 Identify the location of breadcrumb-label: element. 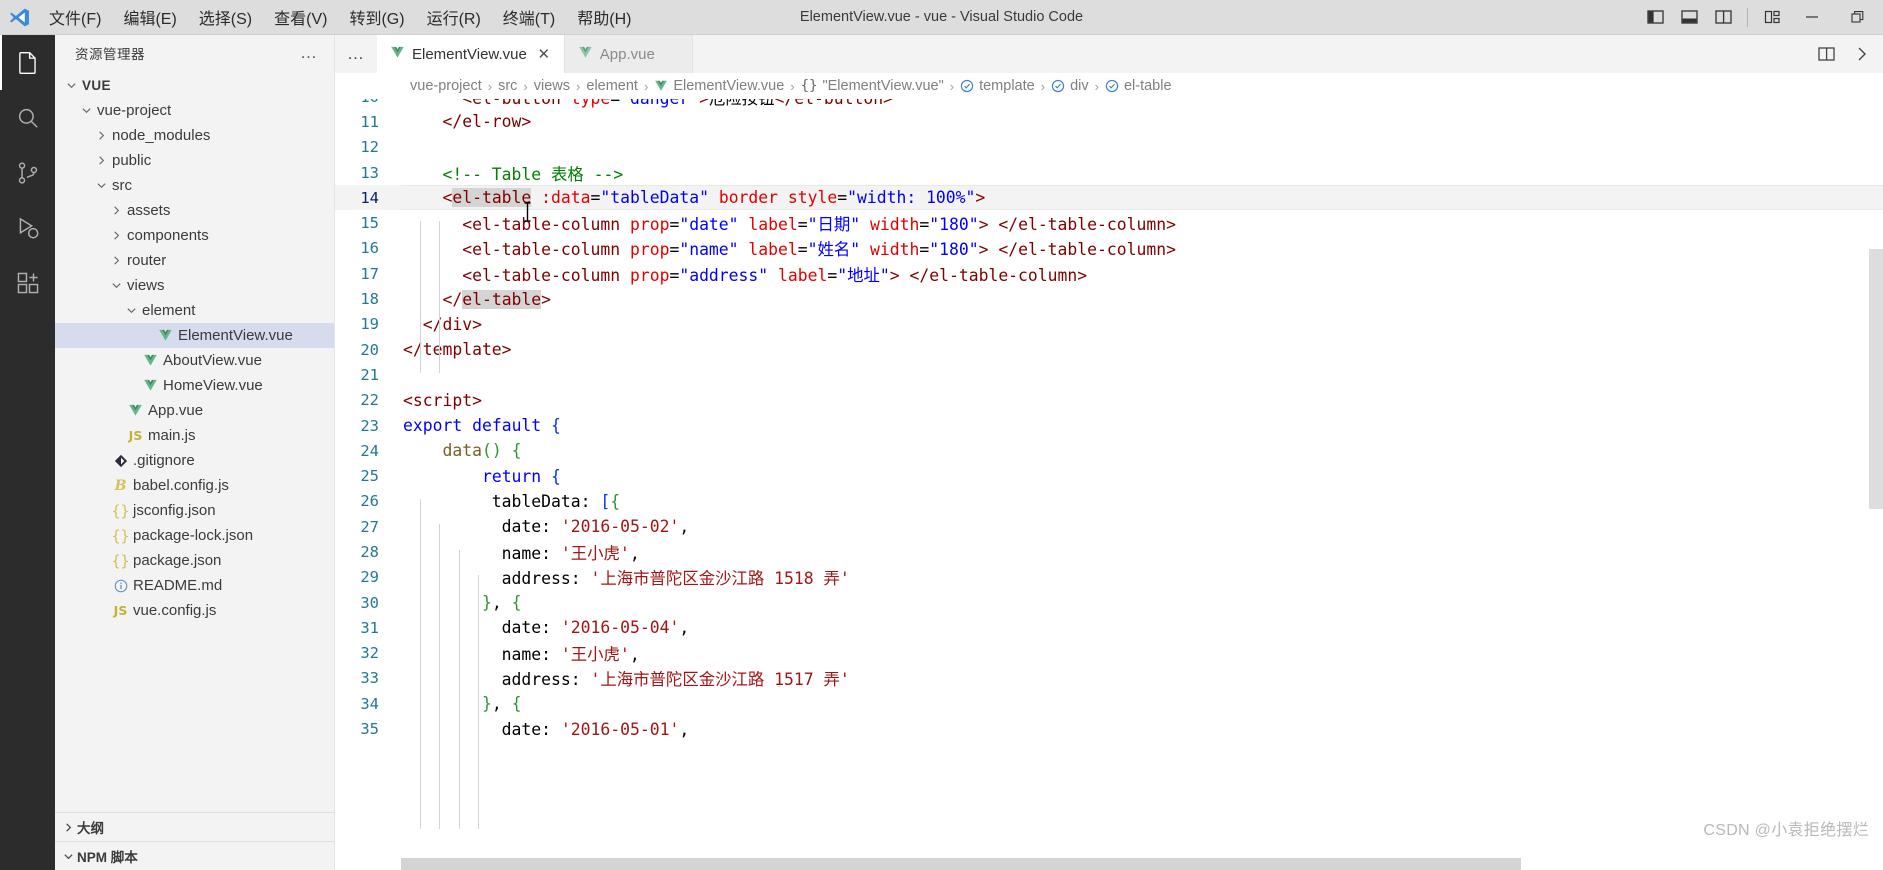
(612, 86).